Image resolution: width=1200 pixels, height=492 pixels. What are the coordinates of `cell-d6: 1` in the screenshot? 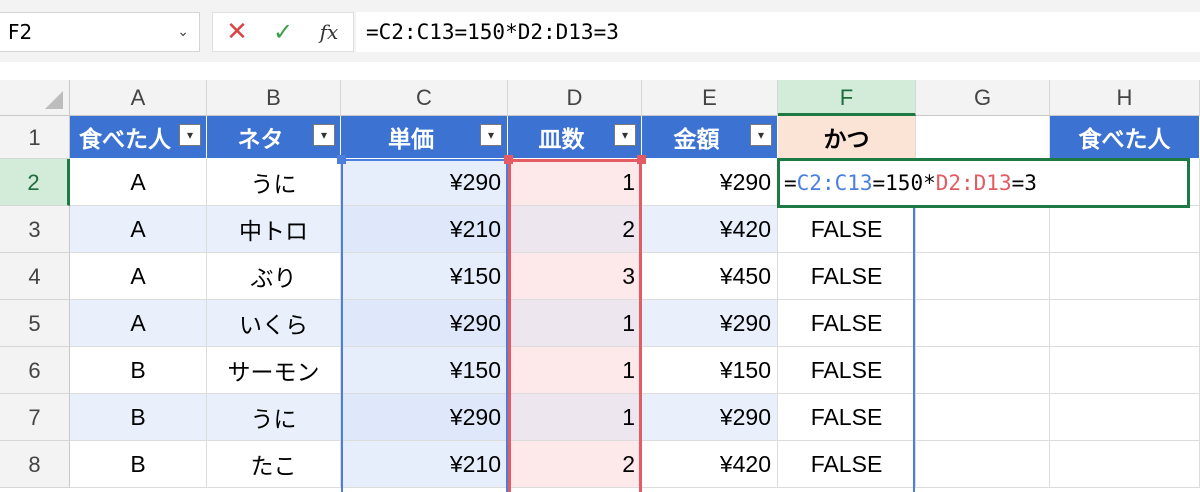 It's located at (575, 370).